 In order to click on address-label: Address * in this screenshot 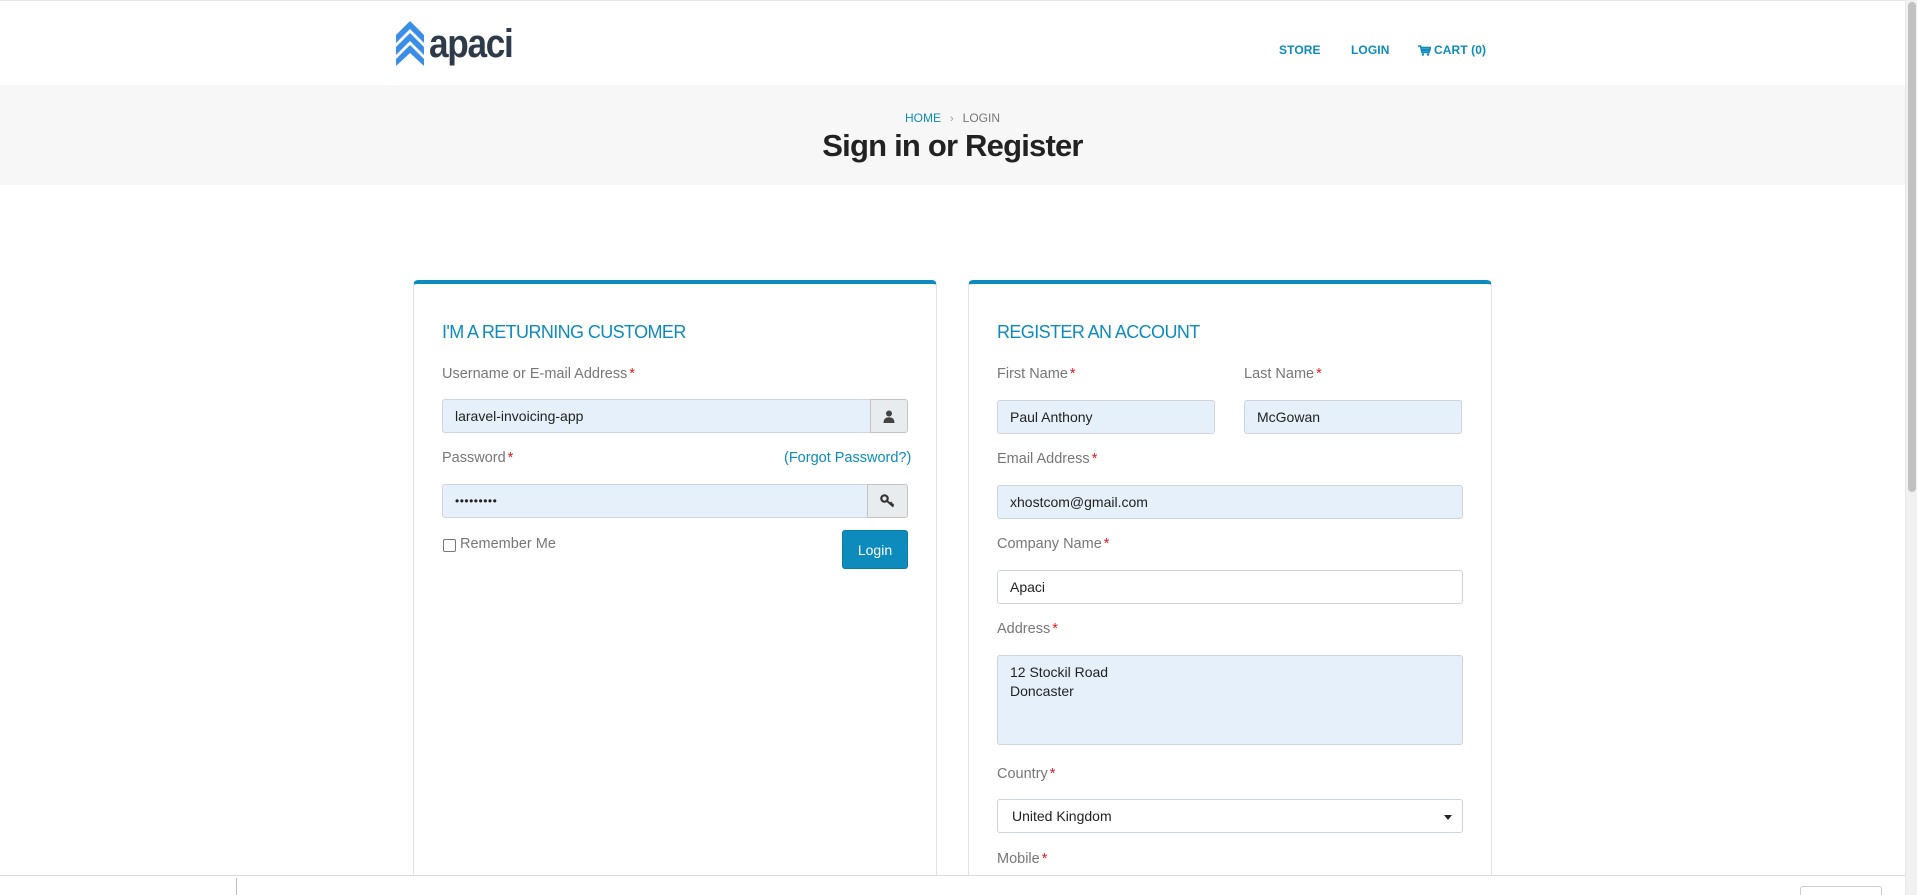, I will do `click(1027, 629)`.